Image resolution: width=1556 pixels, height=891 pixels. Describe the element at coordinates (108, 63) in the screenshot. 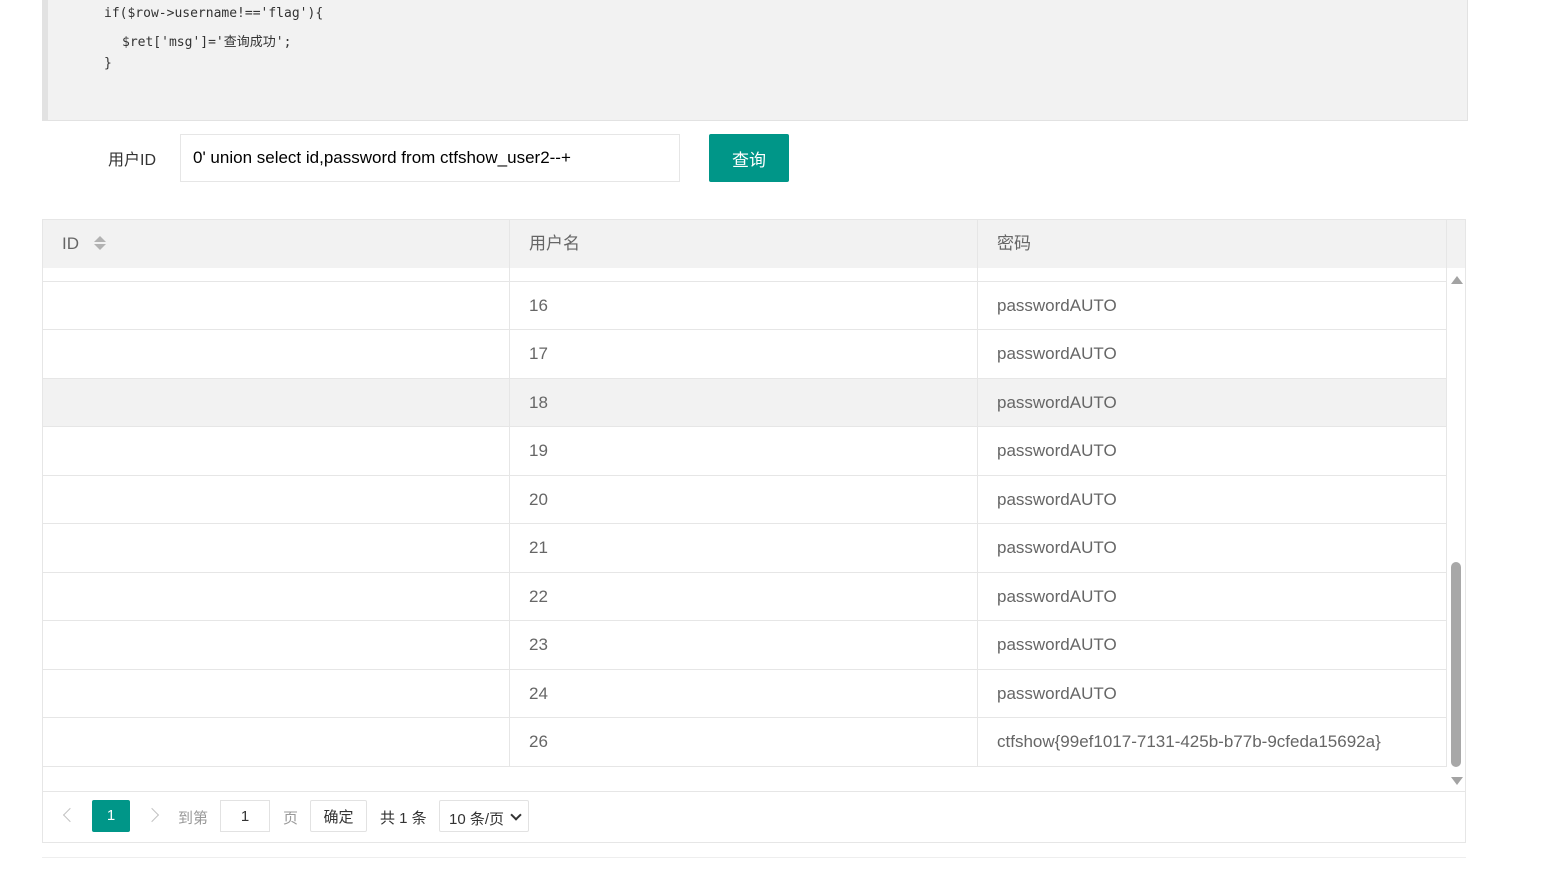

I see `code-line: }` at that location.